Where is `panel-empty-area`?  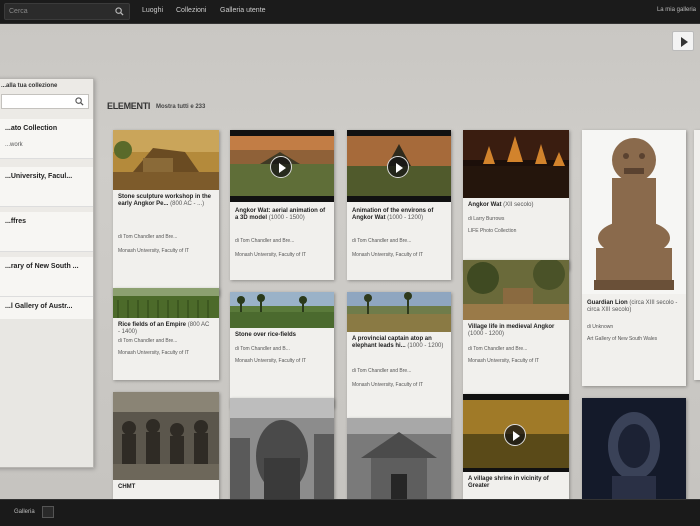 panel-empty-area is located at coordinates (46, 393).